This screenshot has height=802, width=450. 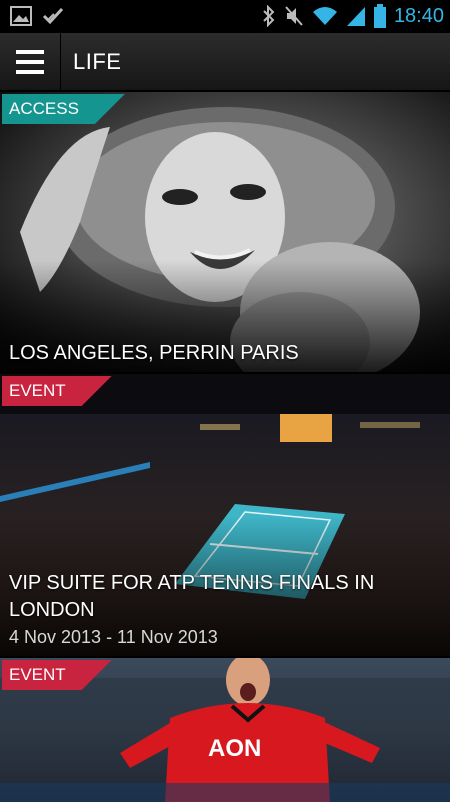 What do you see at coordinates (379, 16) in the screenshot?
I see `battery-icon` at bounding box center [379, 16].